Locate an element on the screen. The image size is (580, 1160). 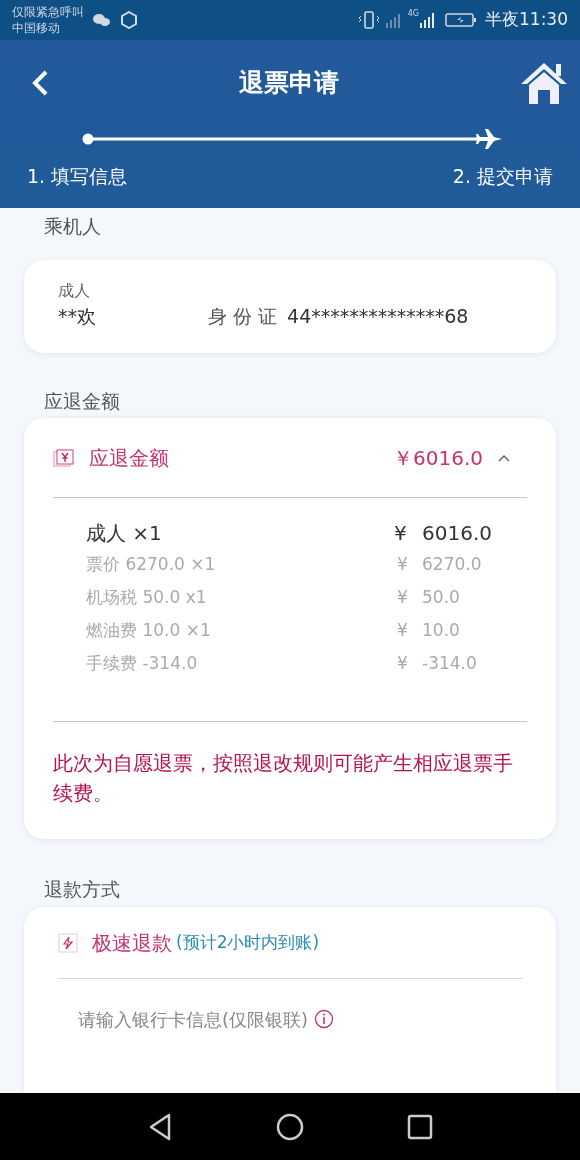
fare-item-label: 手续费 -314.0 is located at coordinates (142, 663).